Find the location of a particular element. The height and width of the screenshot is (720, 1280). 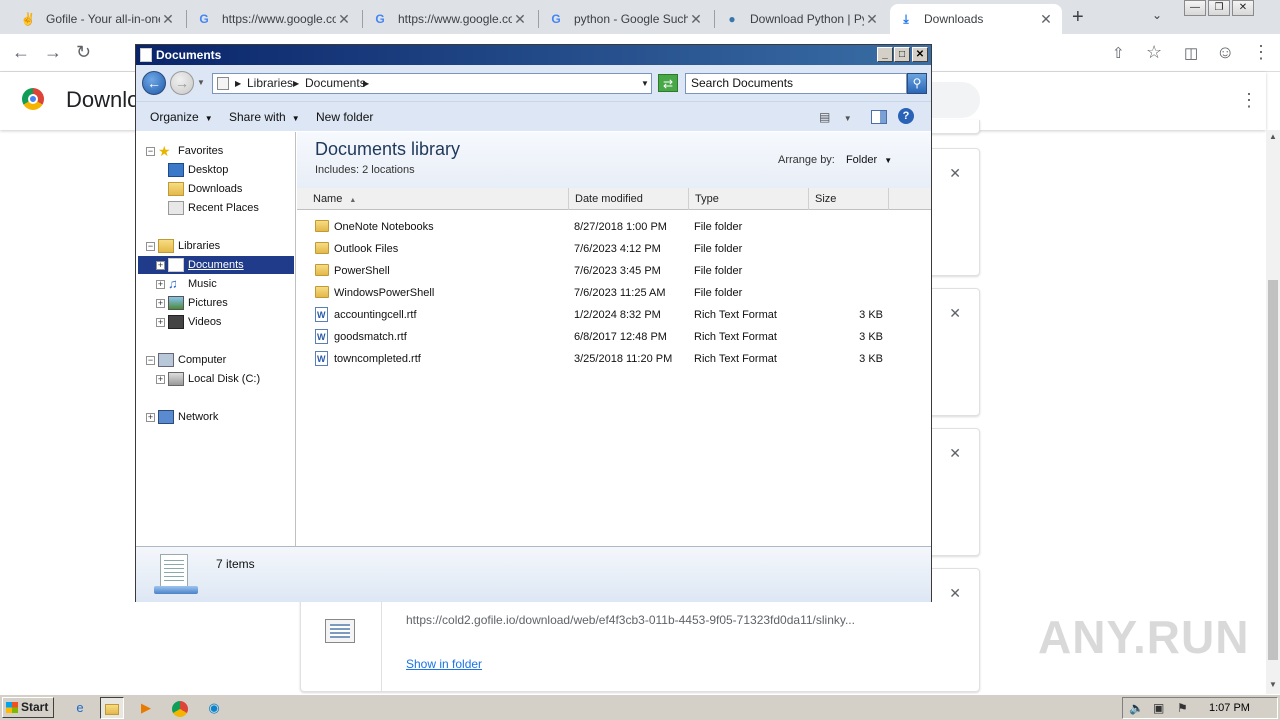

address-dropdown-icon: ▼ is located at coordinates (645, 83).